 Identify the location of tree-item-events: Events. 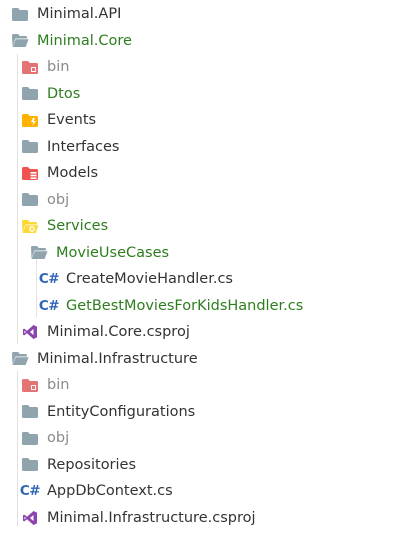
(203, 120).